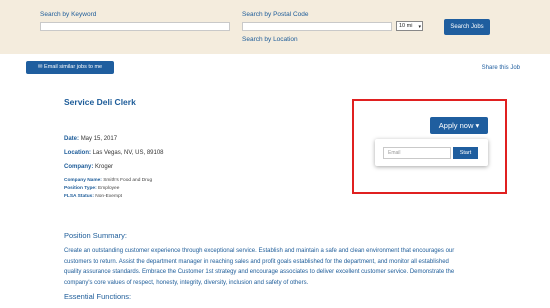 Image resolution: width=550 pixels, height=308 pixels. I want to click on position-summary-heading: Position Summary:, so click(95, 235).